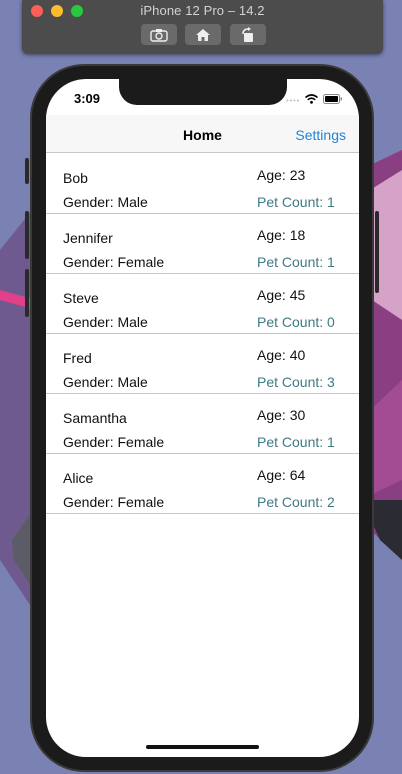  I want to click on screenshot-icon, so click(159, 35).